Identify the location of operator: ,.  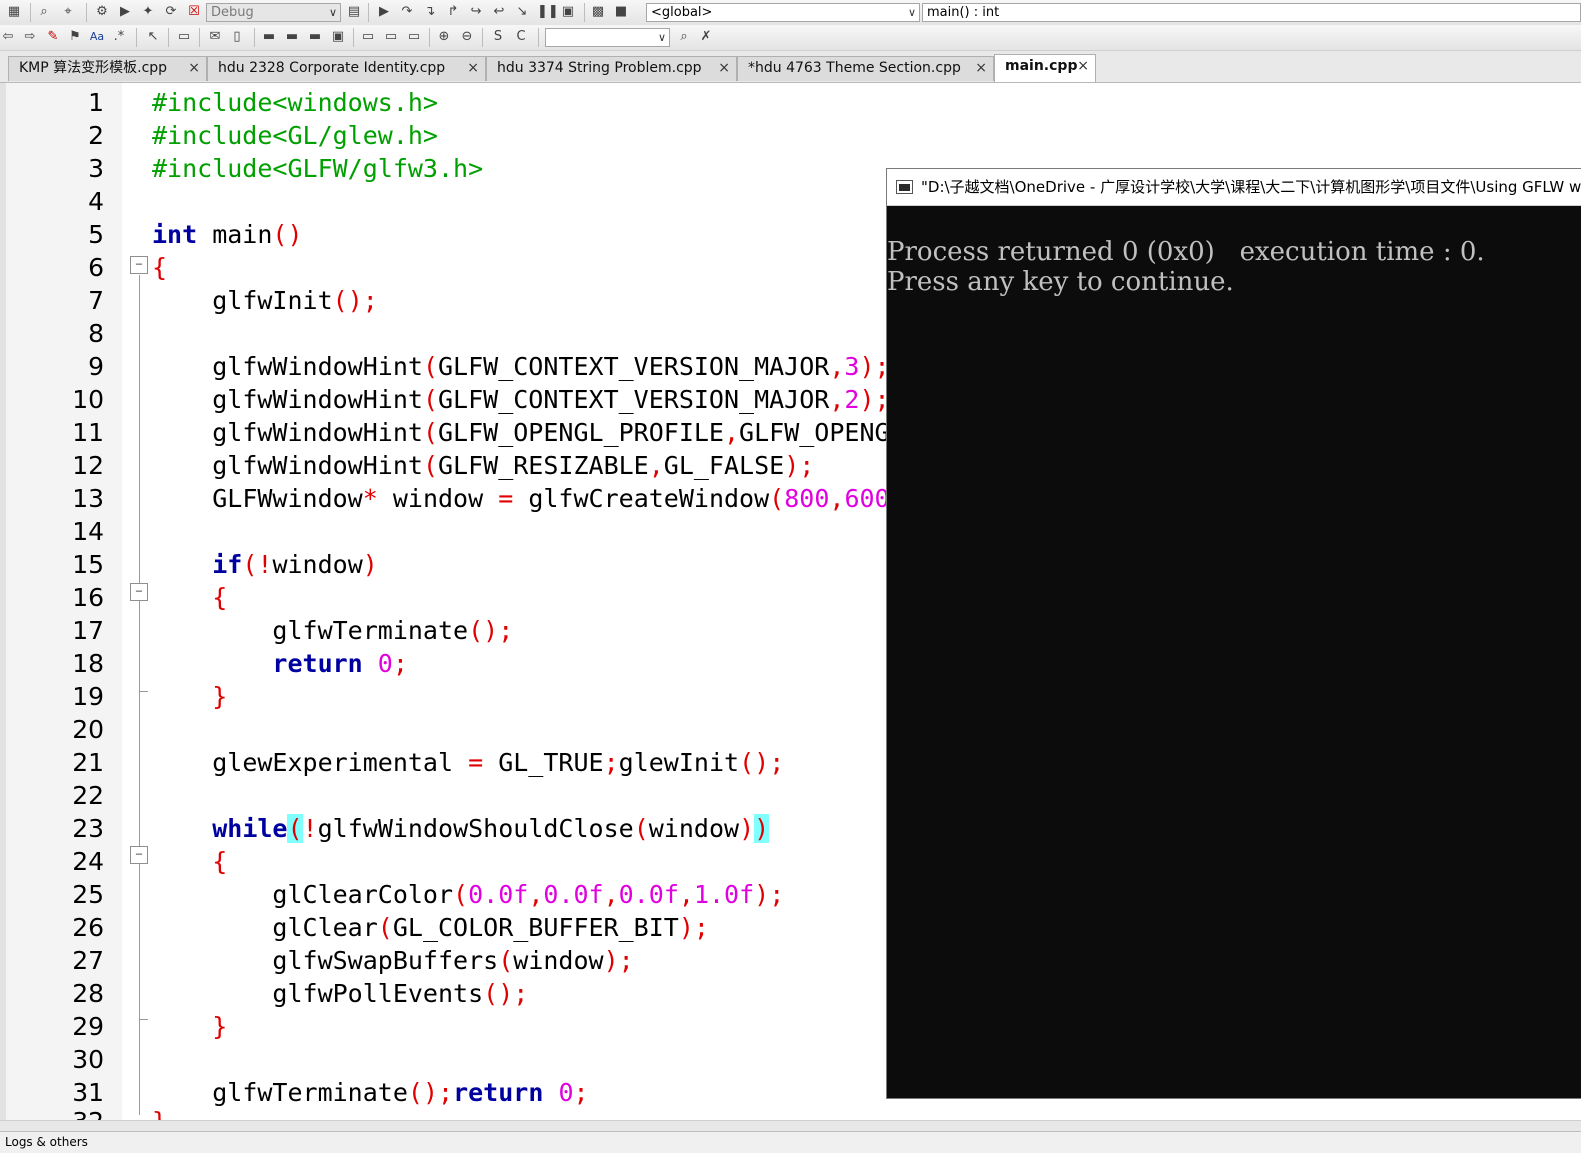
(837, 498).